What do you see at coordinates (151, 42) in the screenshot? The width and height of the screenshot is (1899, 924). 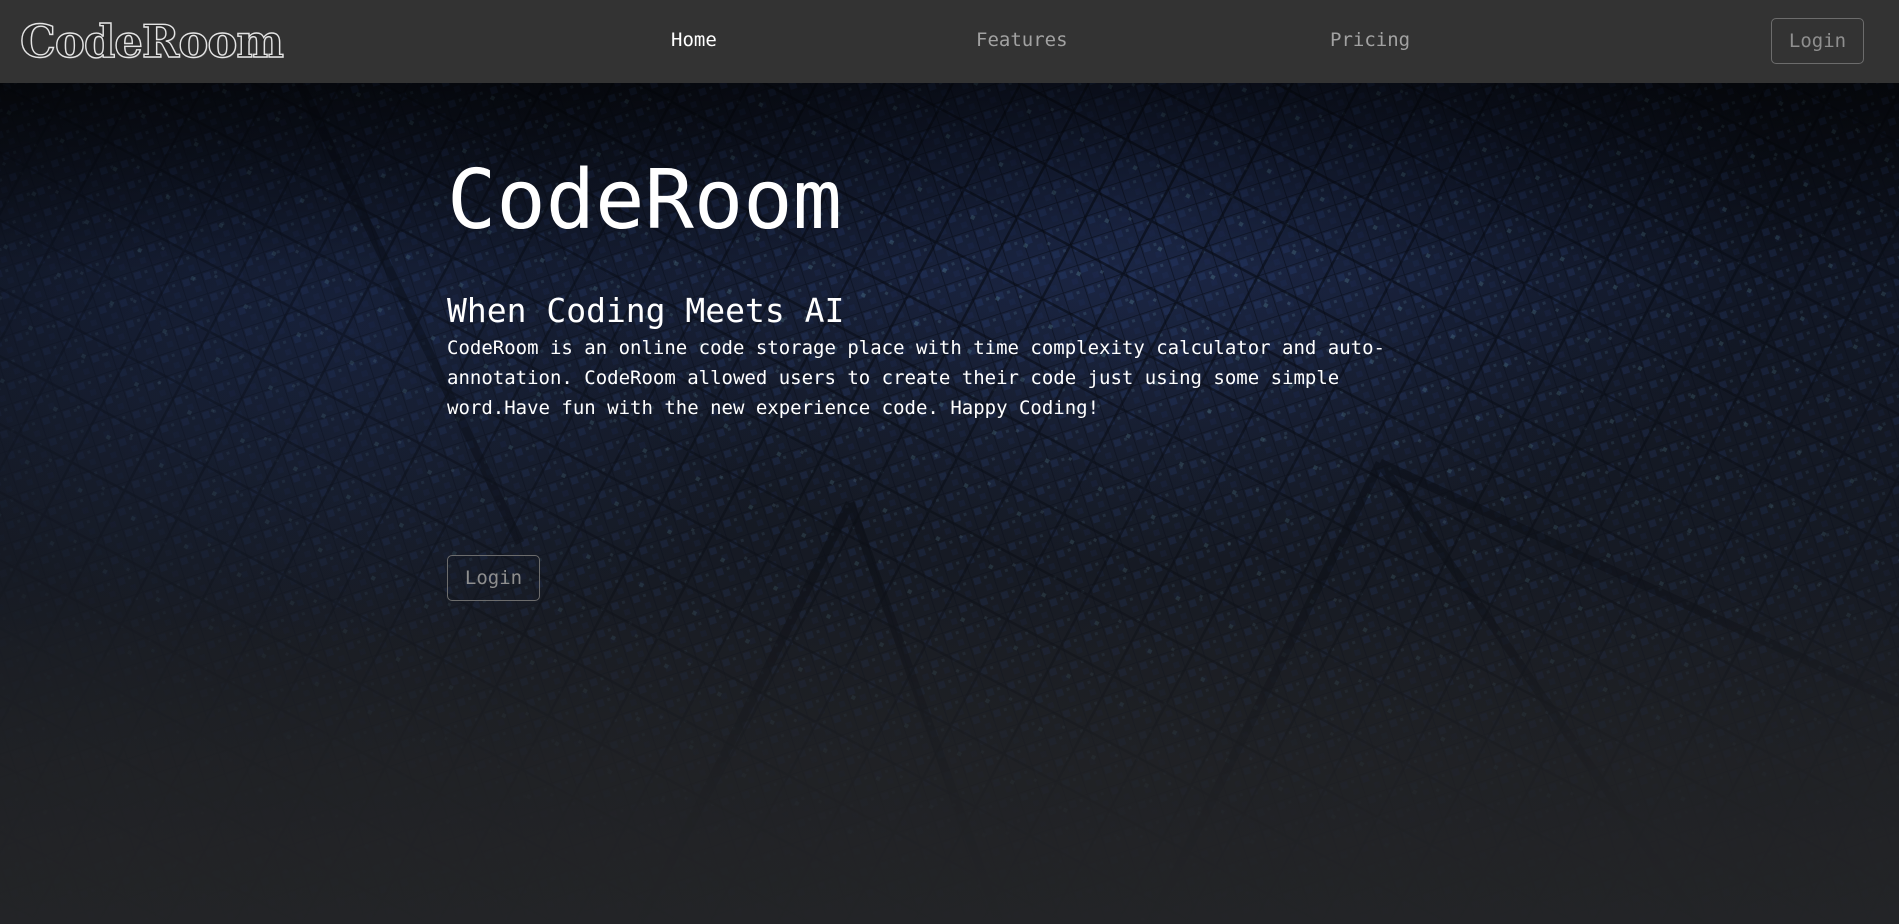 I see `brand-logo: CodeRoom` at bounding box center [151, 42].